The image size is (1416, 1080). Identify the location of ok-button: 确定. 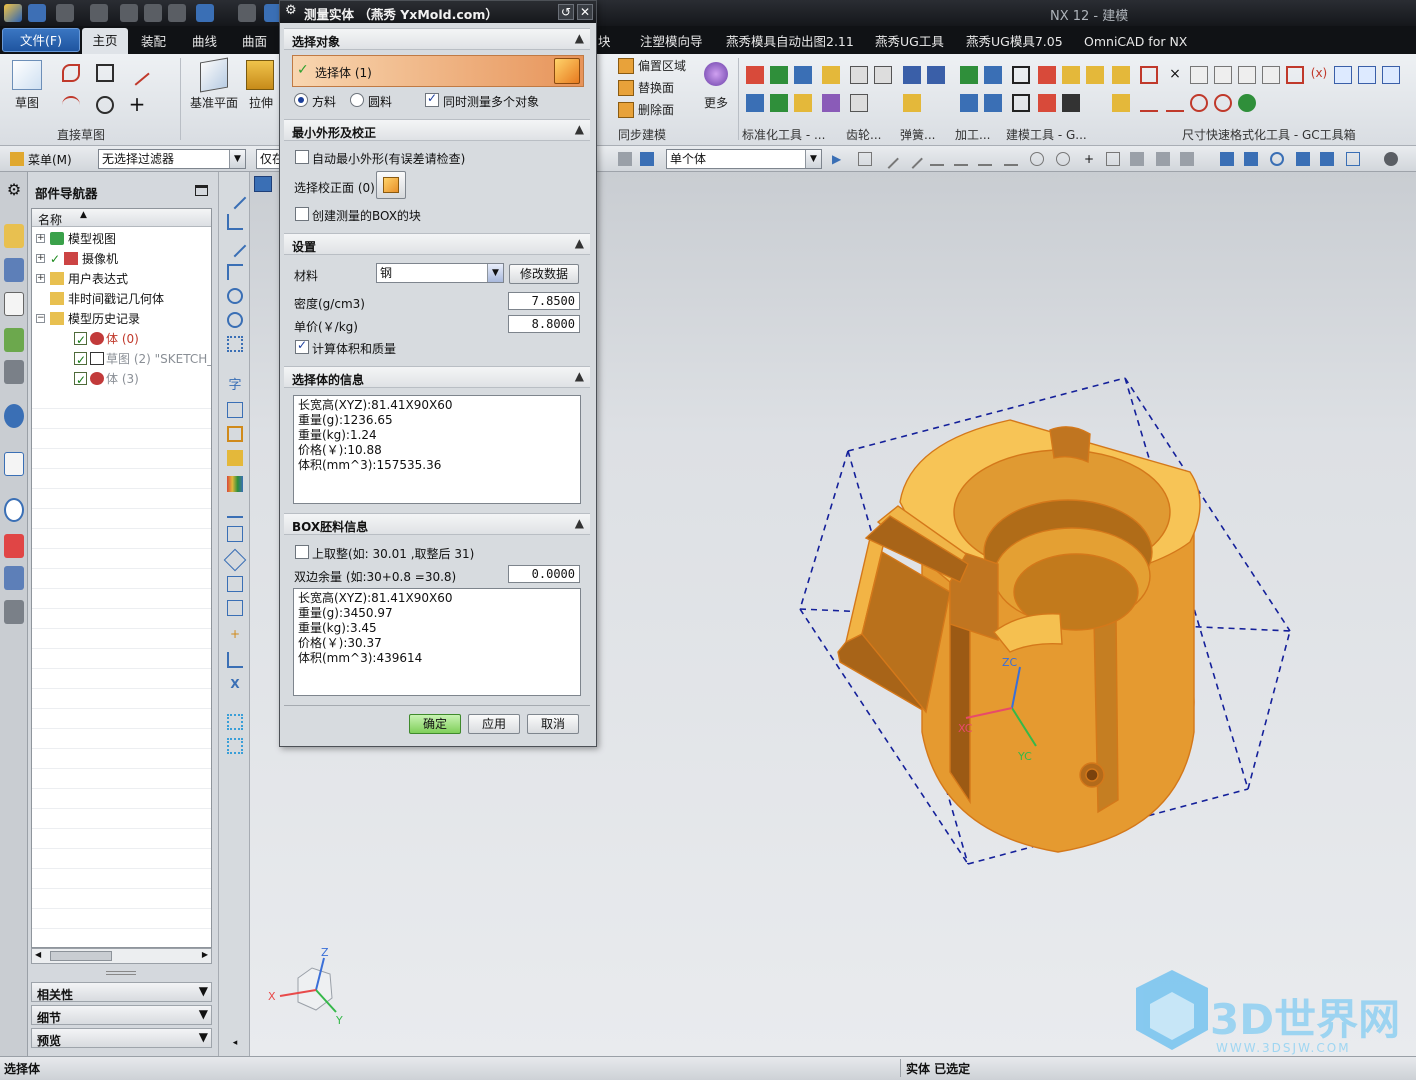
(435, 724).